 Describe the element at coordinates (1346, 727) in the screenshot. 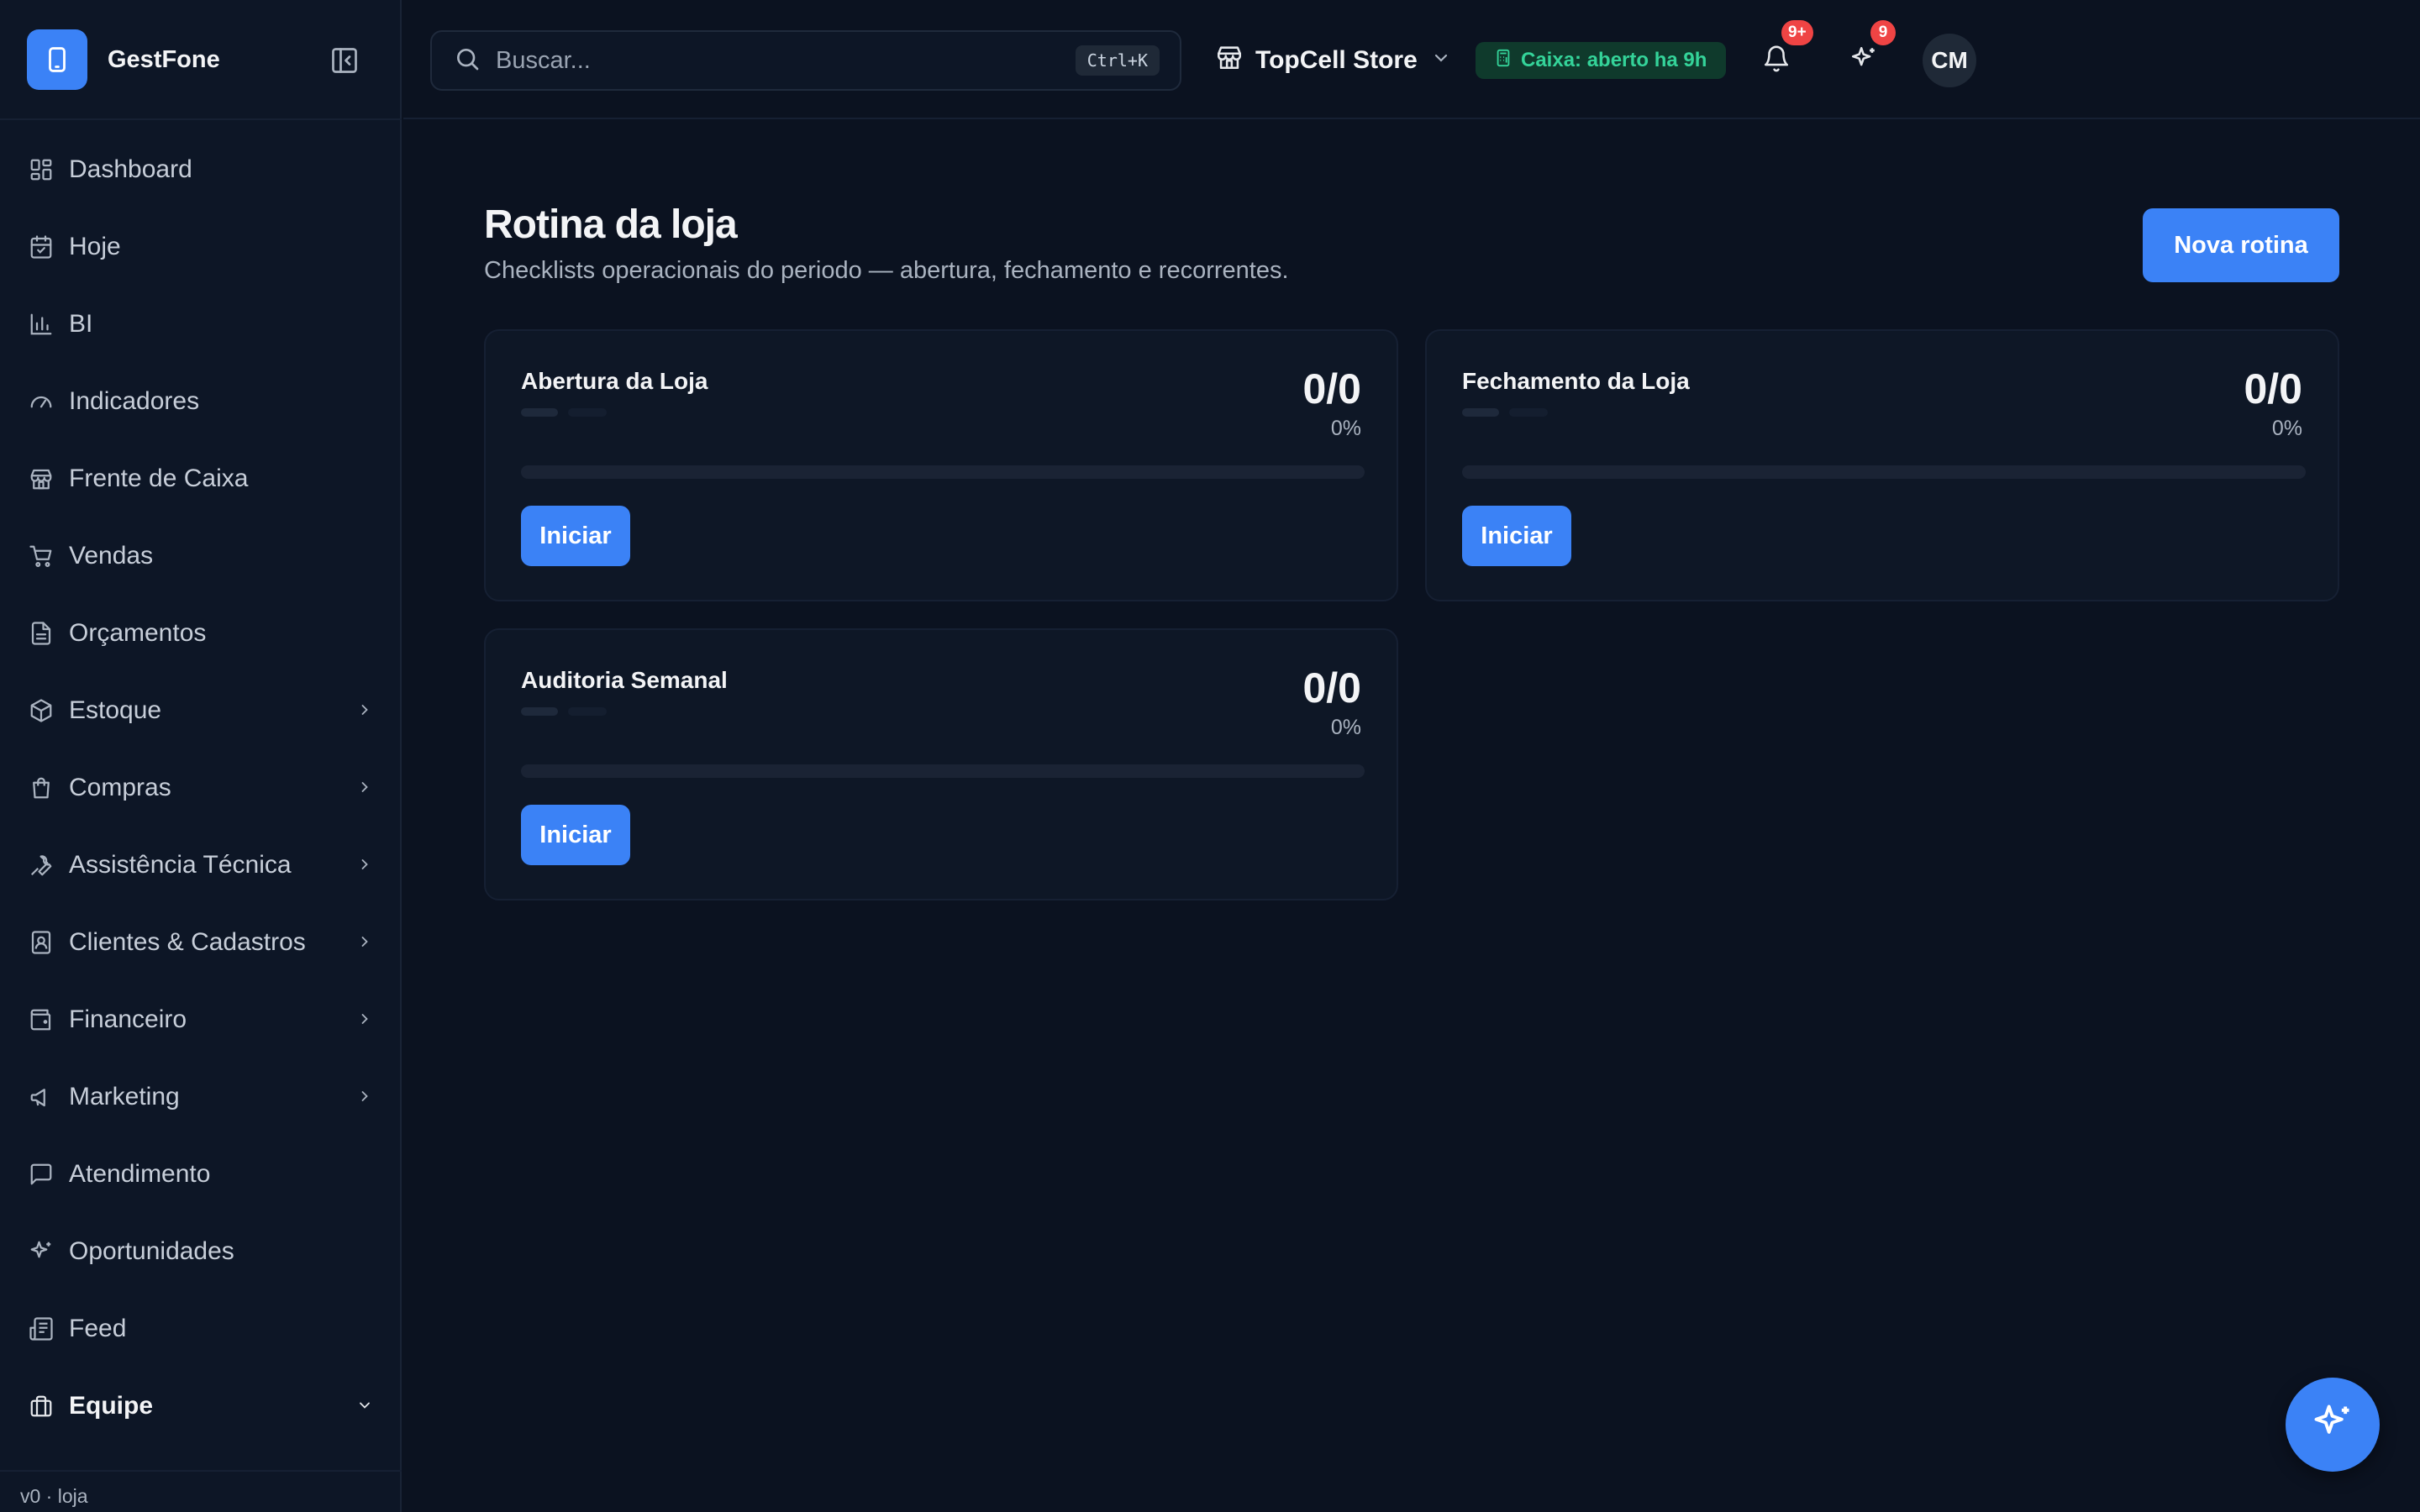

I see `routine-percent: 0%` at that location.